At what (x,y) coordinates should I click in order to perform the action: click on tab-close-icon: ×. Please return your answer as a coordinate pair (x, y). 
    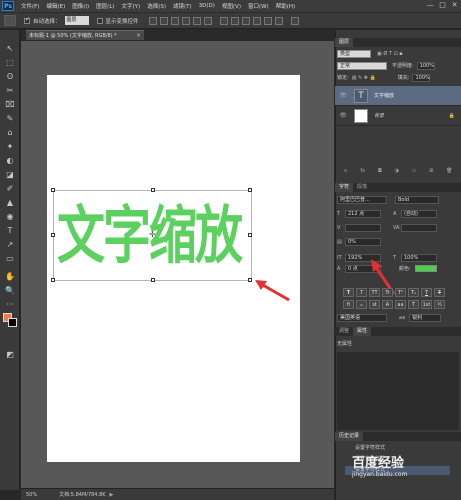
    Looking at the image, I should click on (138, 36).